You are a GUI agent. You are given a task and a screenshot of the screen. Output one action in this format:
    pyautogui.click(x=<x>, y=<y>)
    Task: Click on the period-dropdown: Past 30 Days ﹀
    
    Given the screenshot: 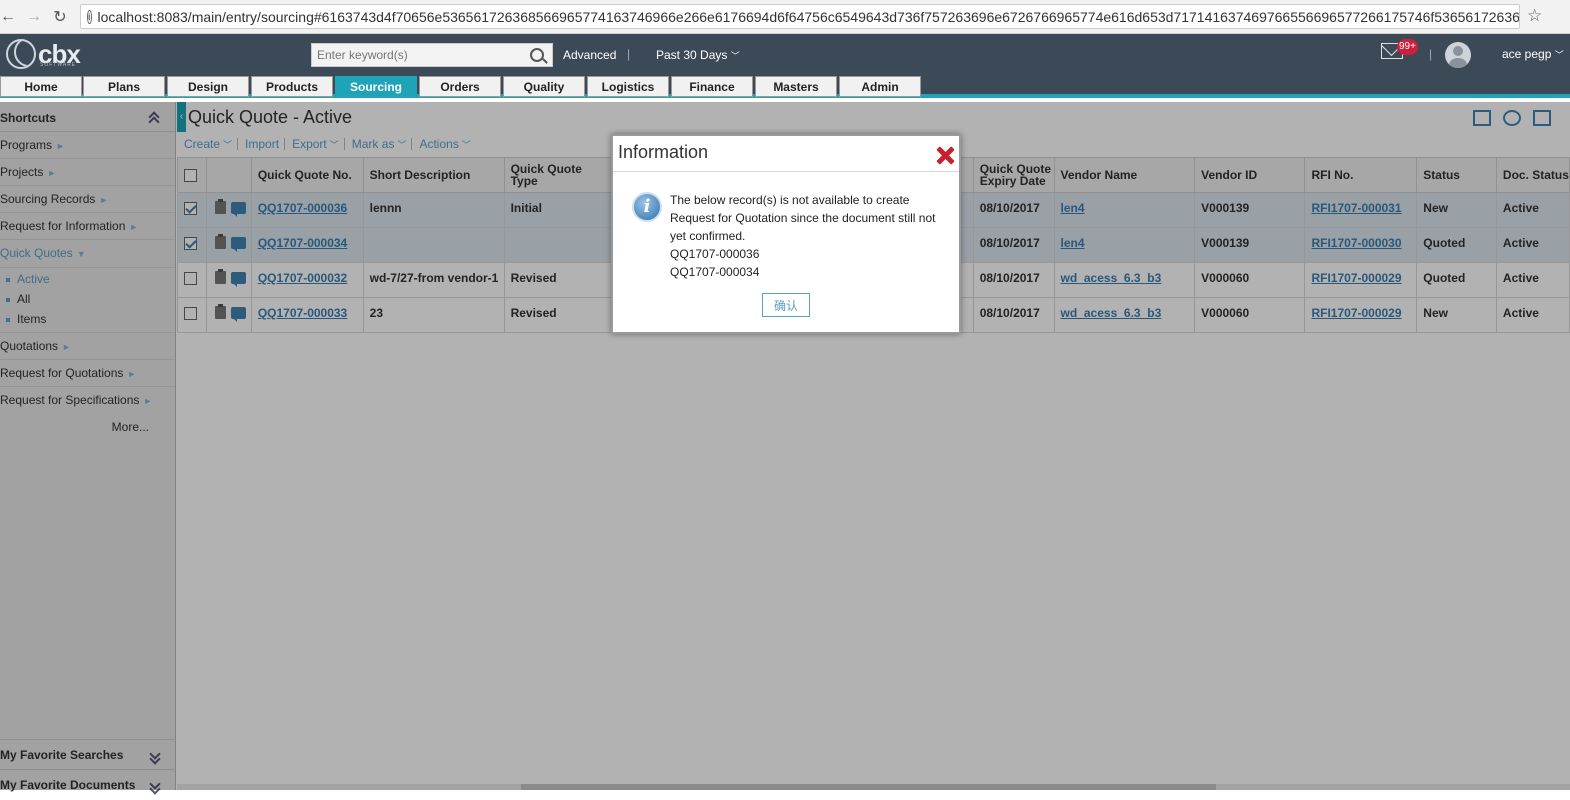 What is the action you would take?
    pyautogui.click(x=698, y=55)
    